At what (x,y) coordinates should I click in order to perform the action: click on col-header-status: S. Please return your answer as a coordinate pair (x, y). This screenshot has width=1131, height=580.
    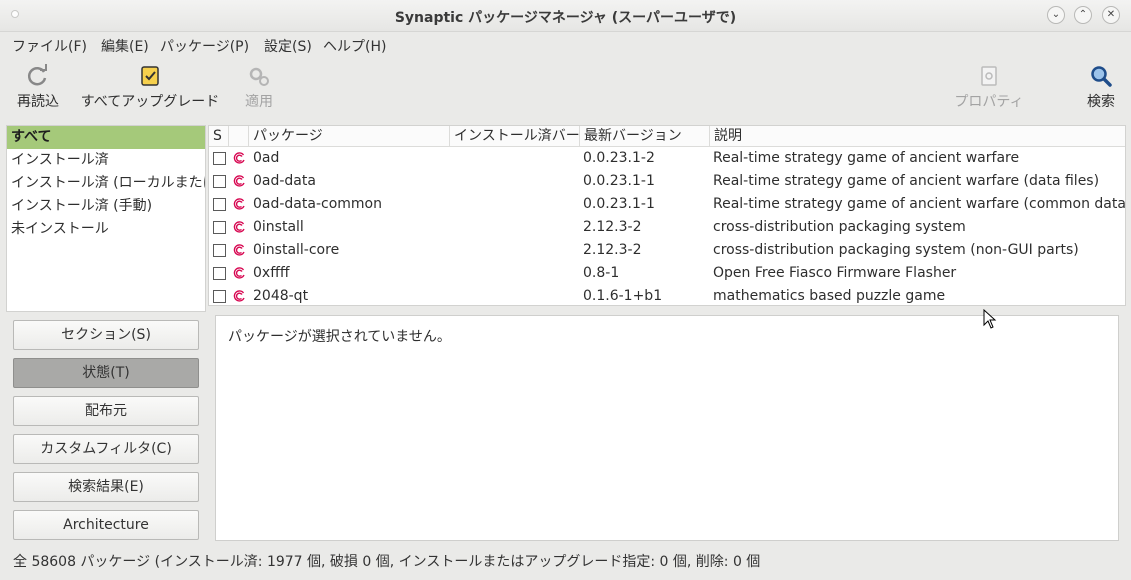
    Looking at the image, I should click on (219, 136).